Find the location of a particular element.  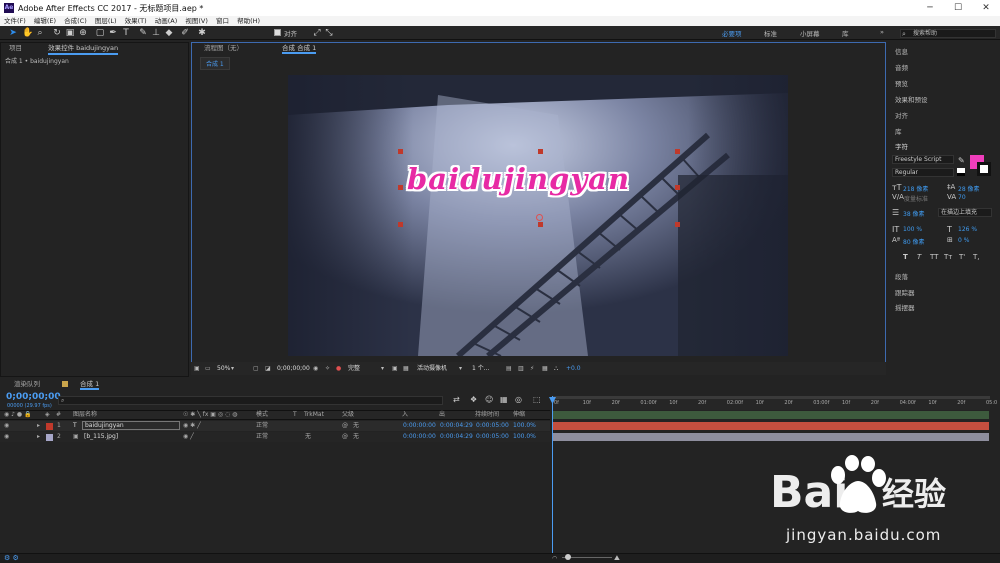

vertical-scale-field: 100 % is located at coordinates (912, 229).